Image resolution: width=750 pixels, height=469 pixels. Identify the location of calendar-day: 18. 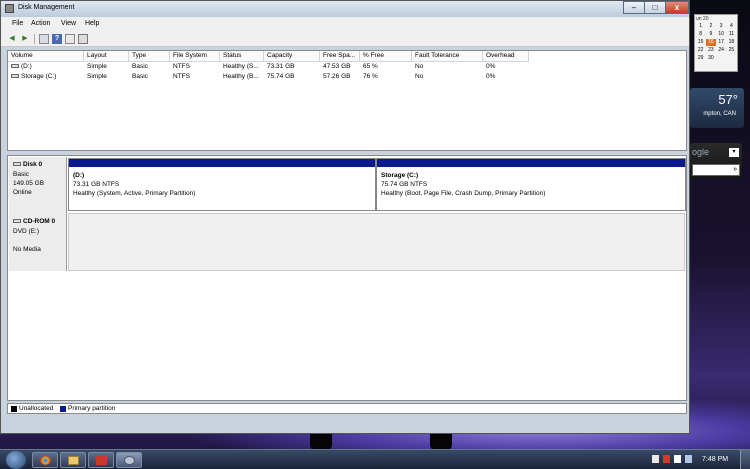
(731, 42).